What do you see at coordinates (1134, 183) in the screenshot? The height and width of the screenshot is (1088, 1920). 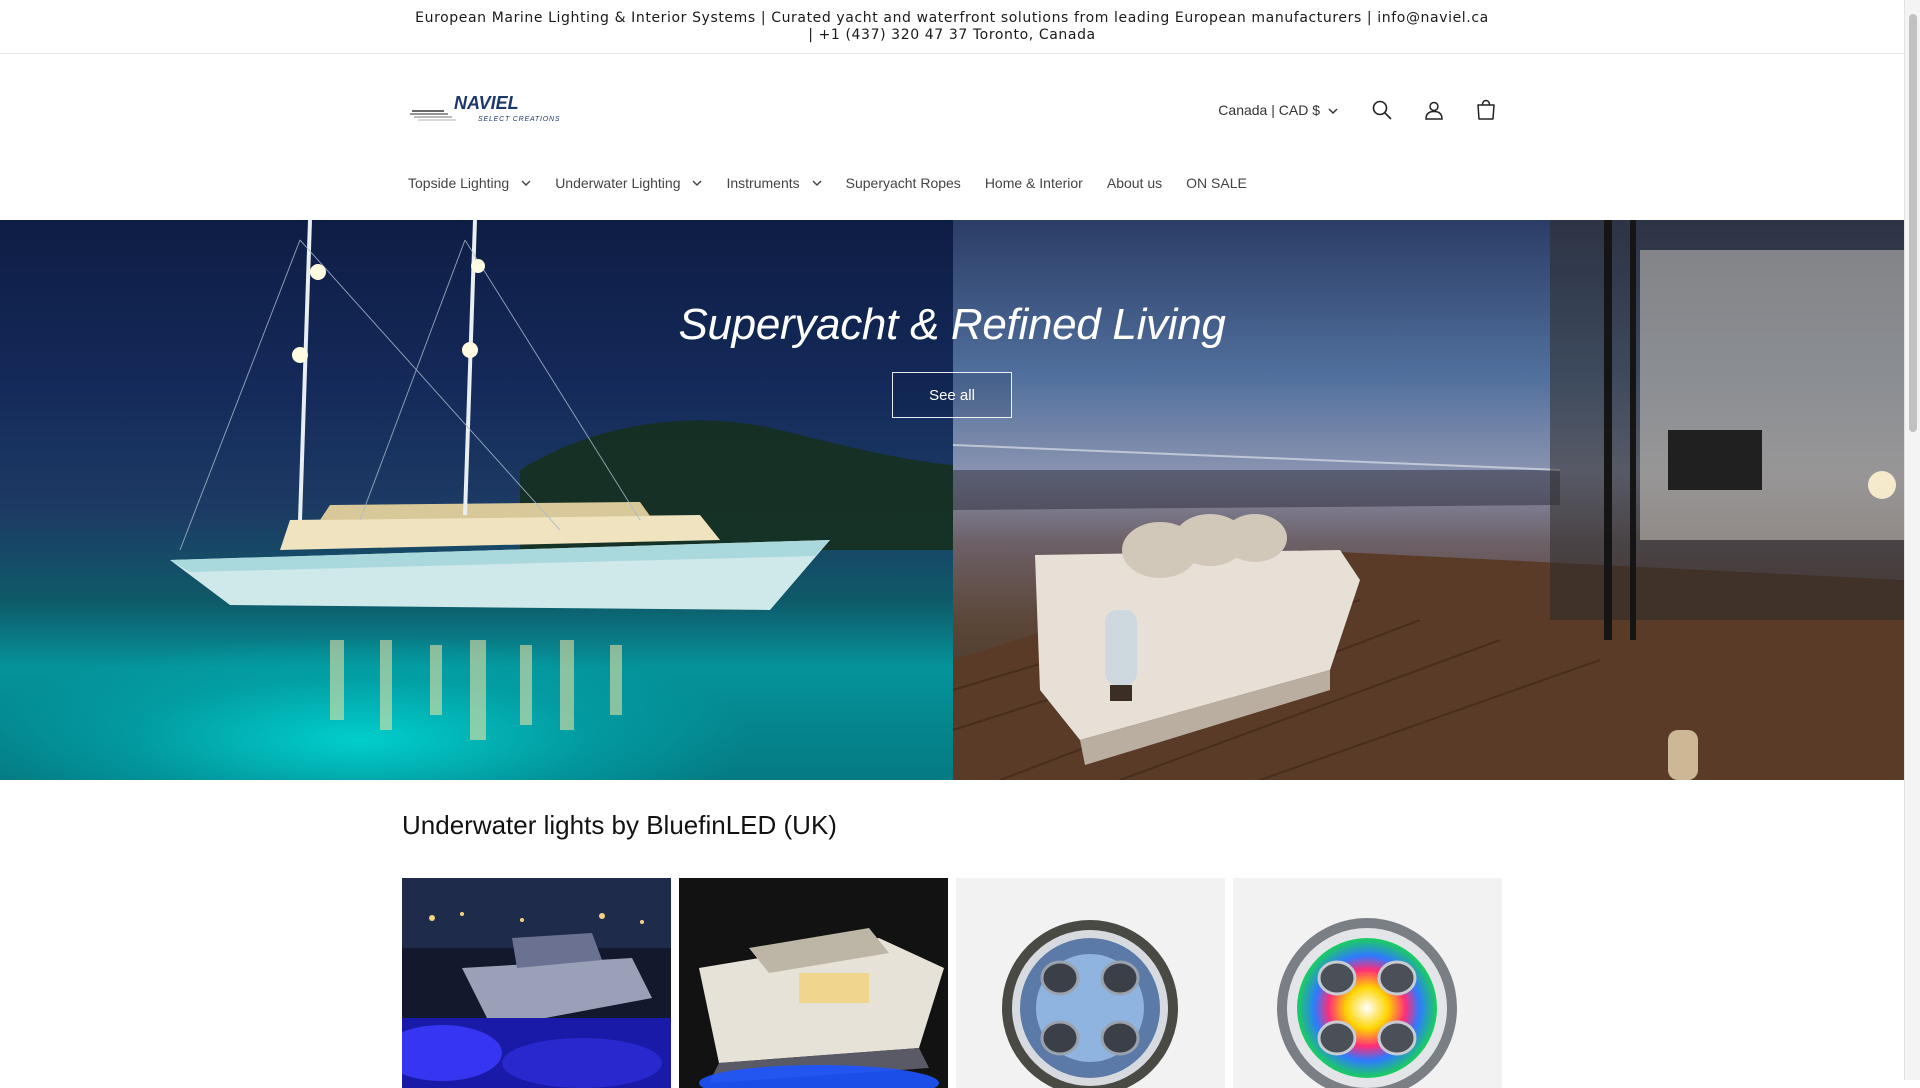 I see `nav-item-about-us: About us` at bounding box center [1134, 183].